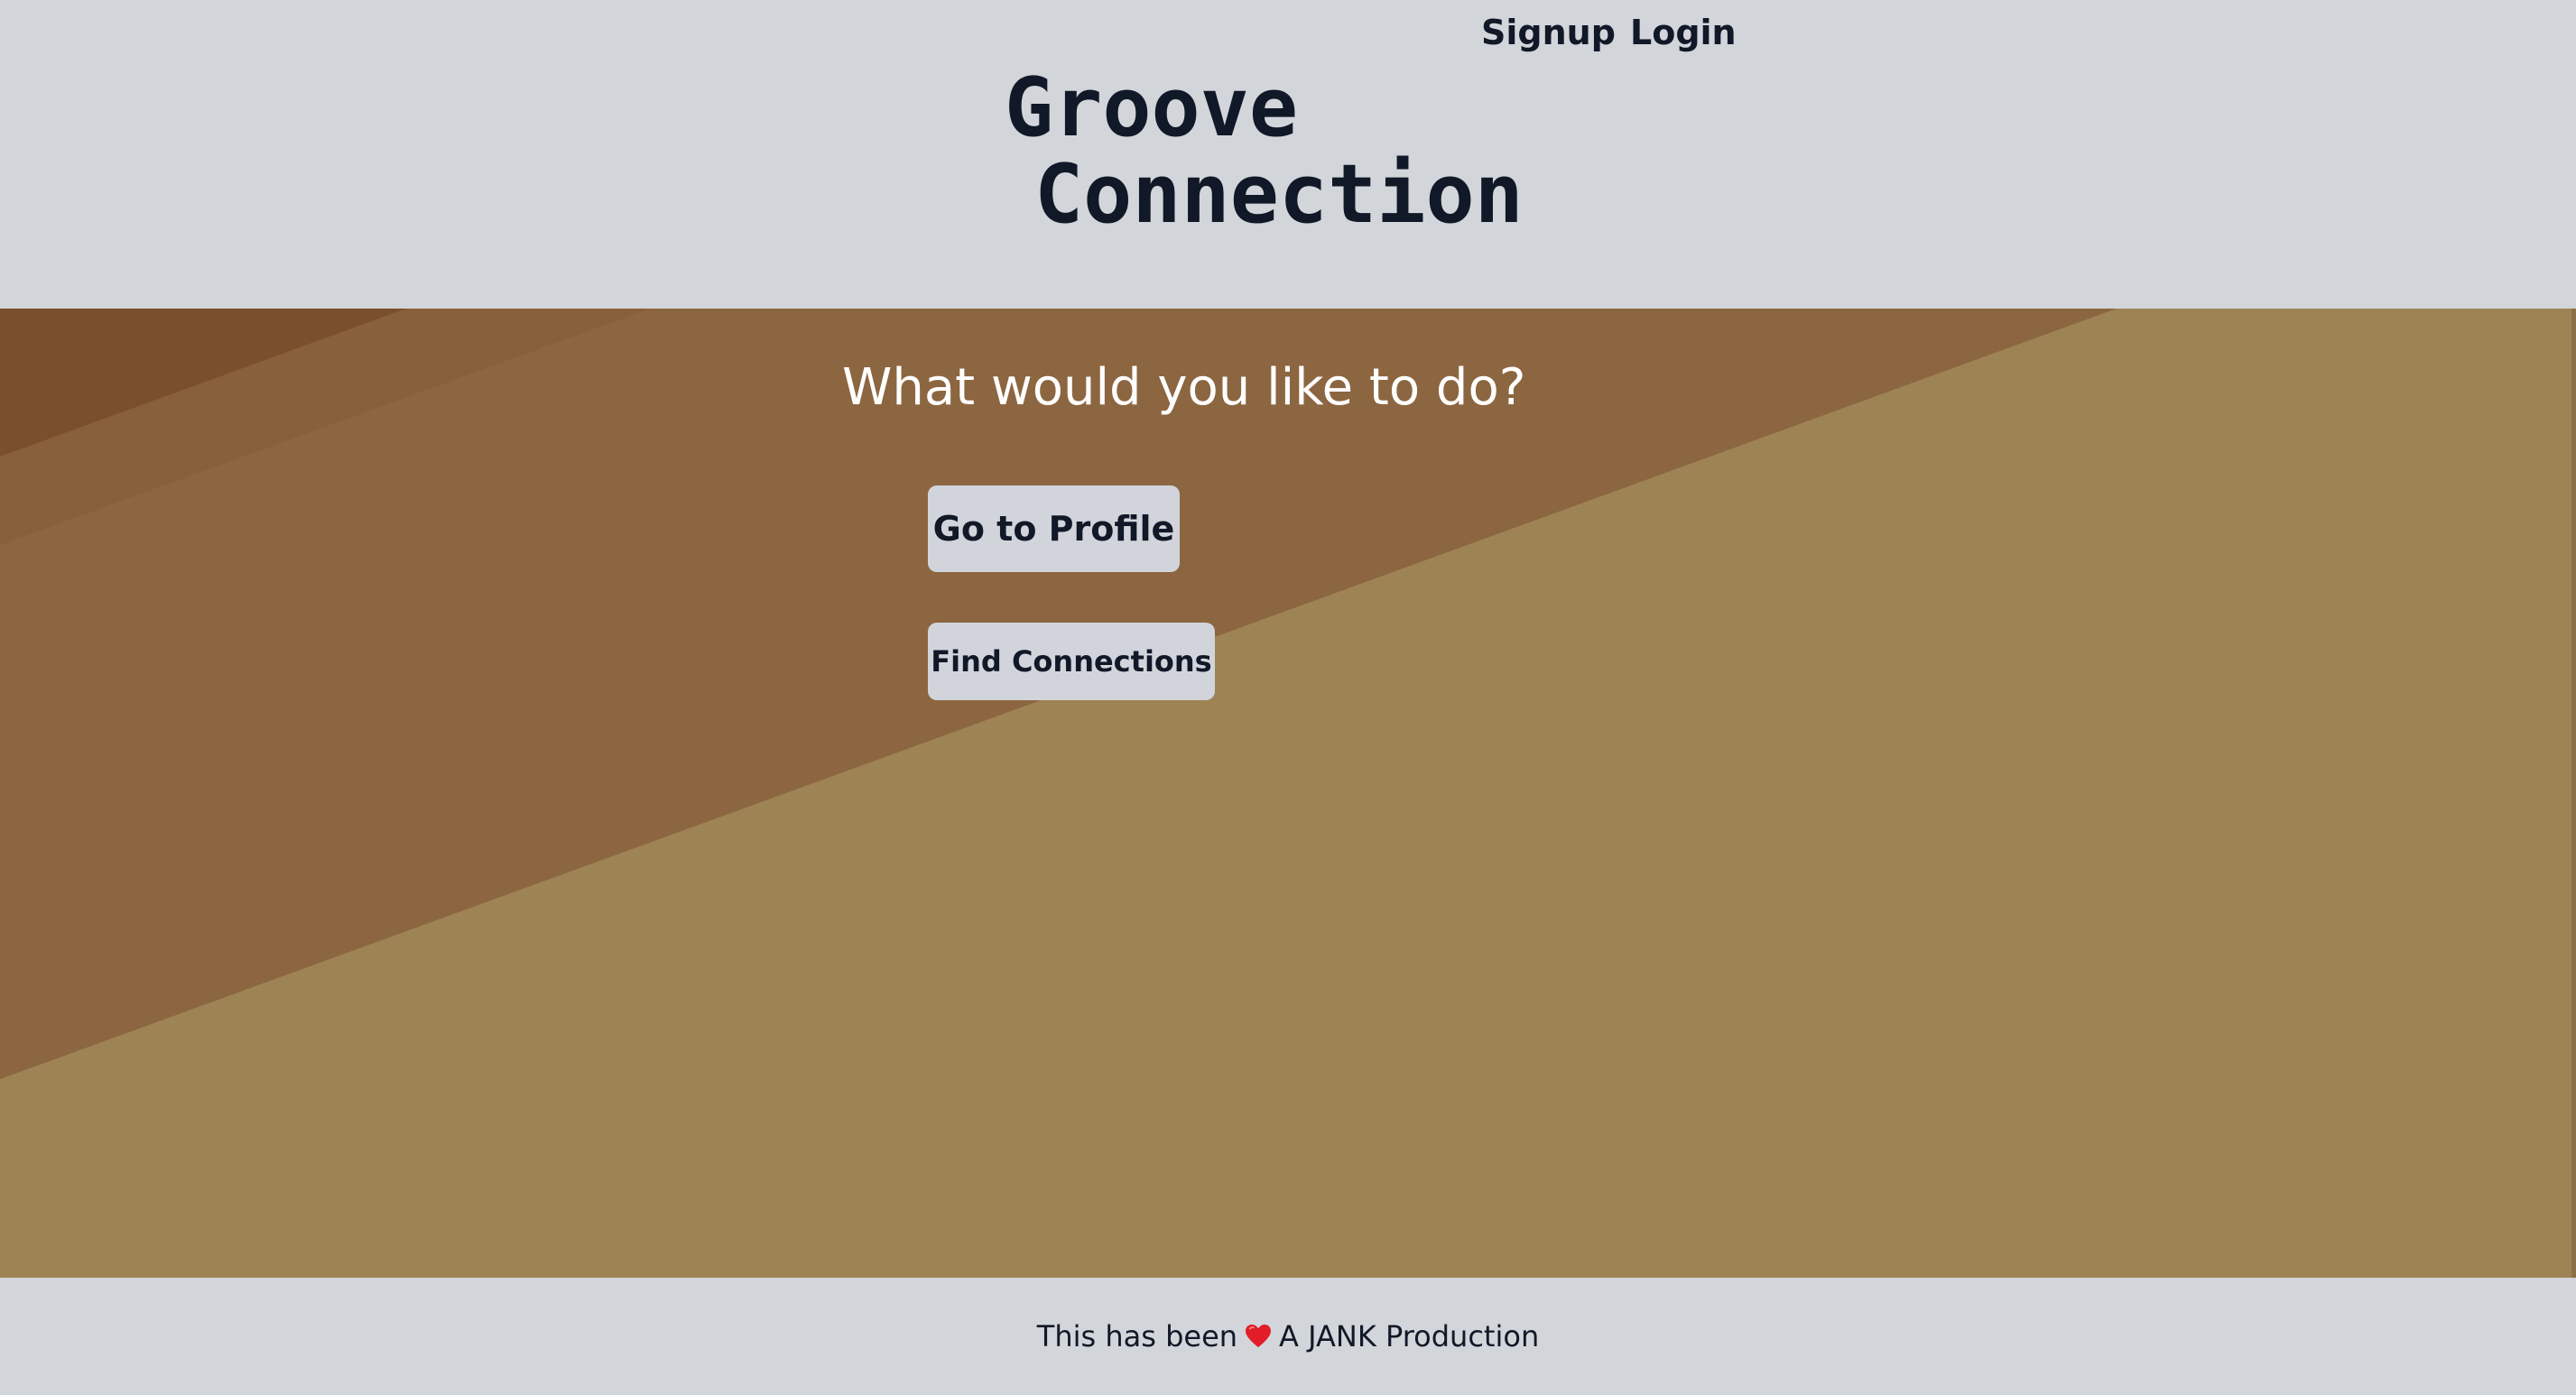 The image size is (2576, 1395). I want to click on signup-link: Signup, so click(1548, 32).